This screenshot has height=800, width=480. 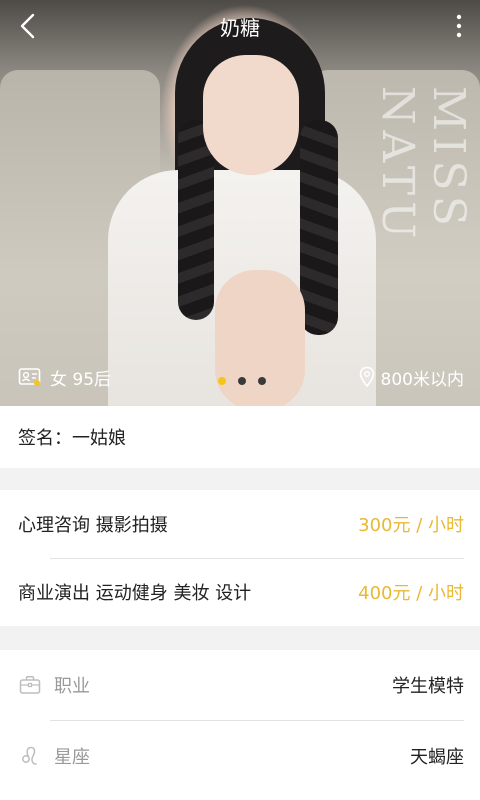 What do you see at coordinates (45, 438) in the screenshot?
I see `signature-label: 签名：` at bounding box center [45, 438].